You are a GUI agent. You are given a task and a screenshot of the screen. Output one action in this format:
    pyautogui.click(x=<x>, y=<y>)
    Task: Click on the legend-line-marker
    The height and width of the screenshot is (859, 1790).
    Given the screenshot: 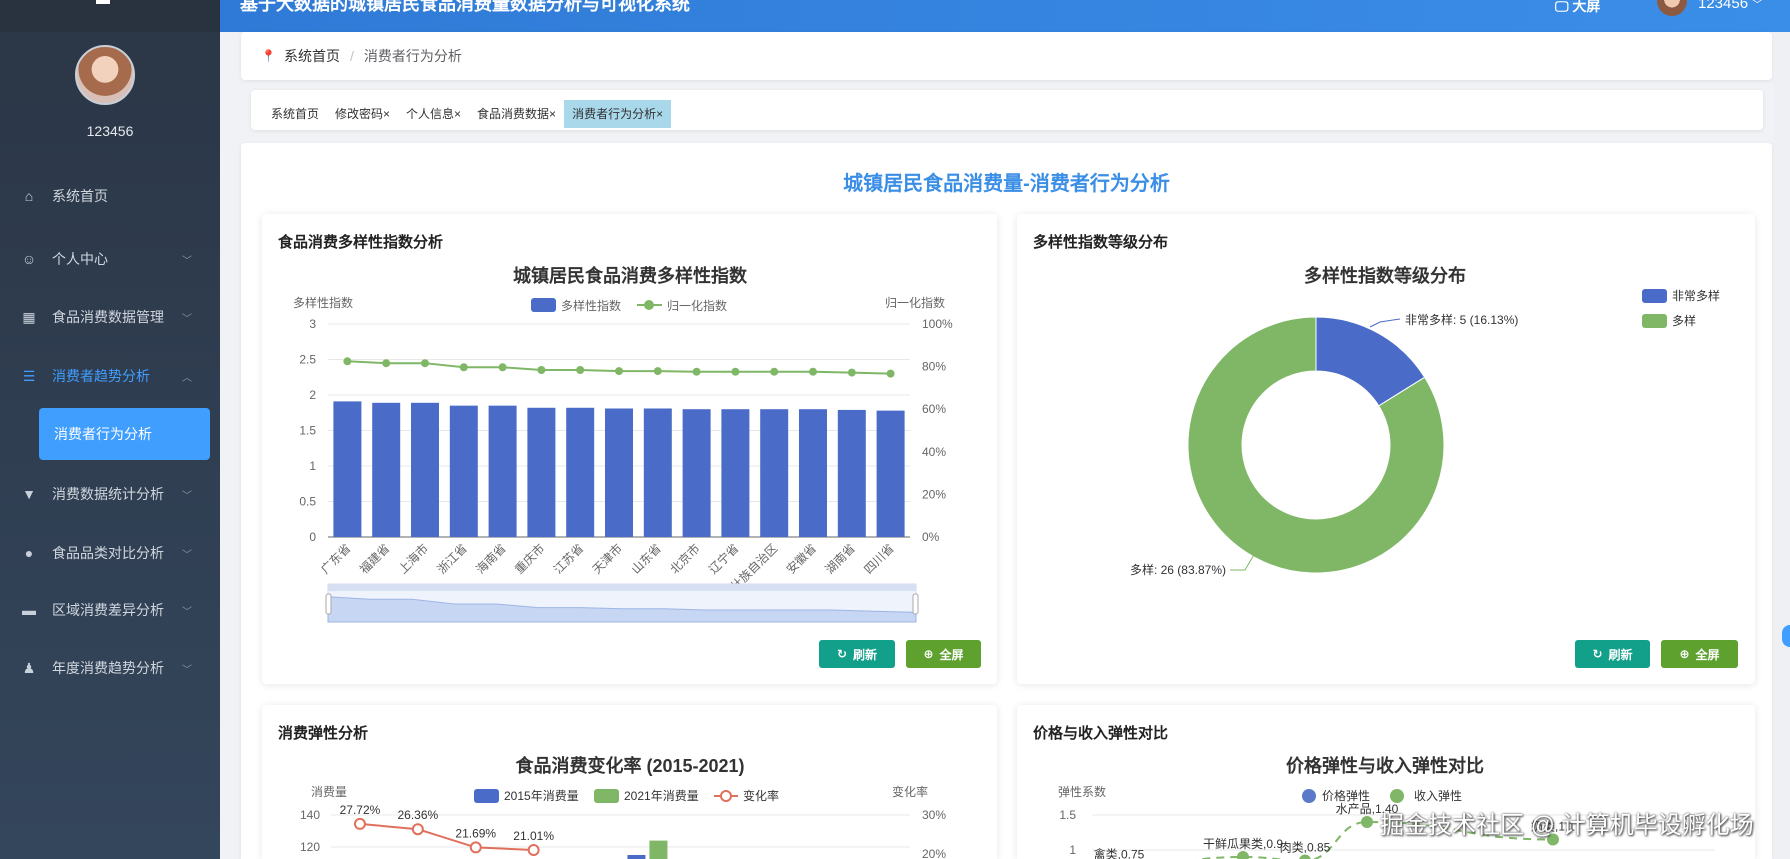 What is the action you would take?
    pyautogui.click(x=649, y=305)
    